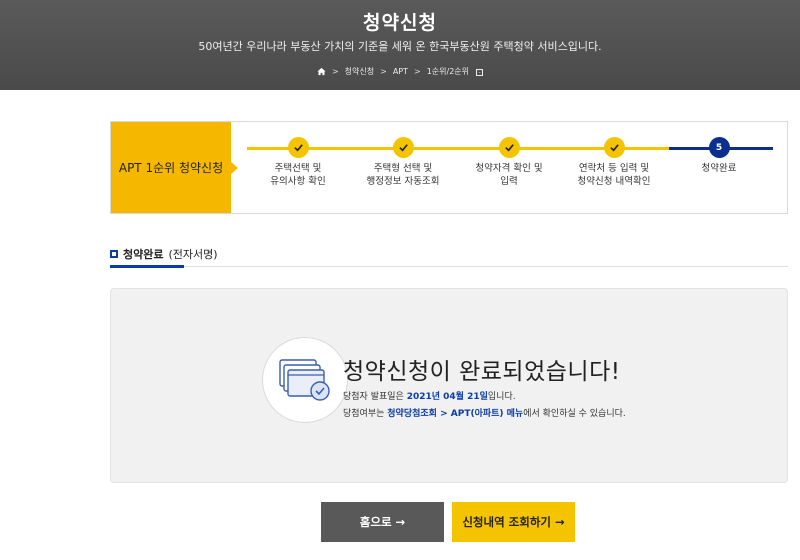 The width and height of the screenshot is (800, 560). I want to click on section-heading: 청약완료 (전자서명), so click(164, 254).